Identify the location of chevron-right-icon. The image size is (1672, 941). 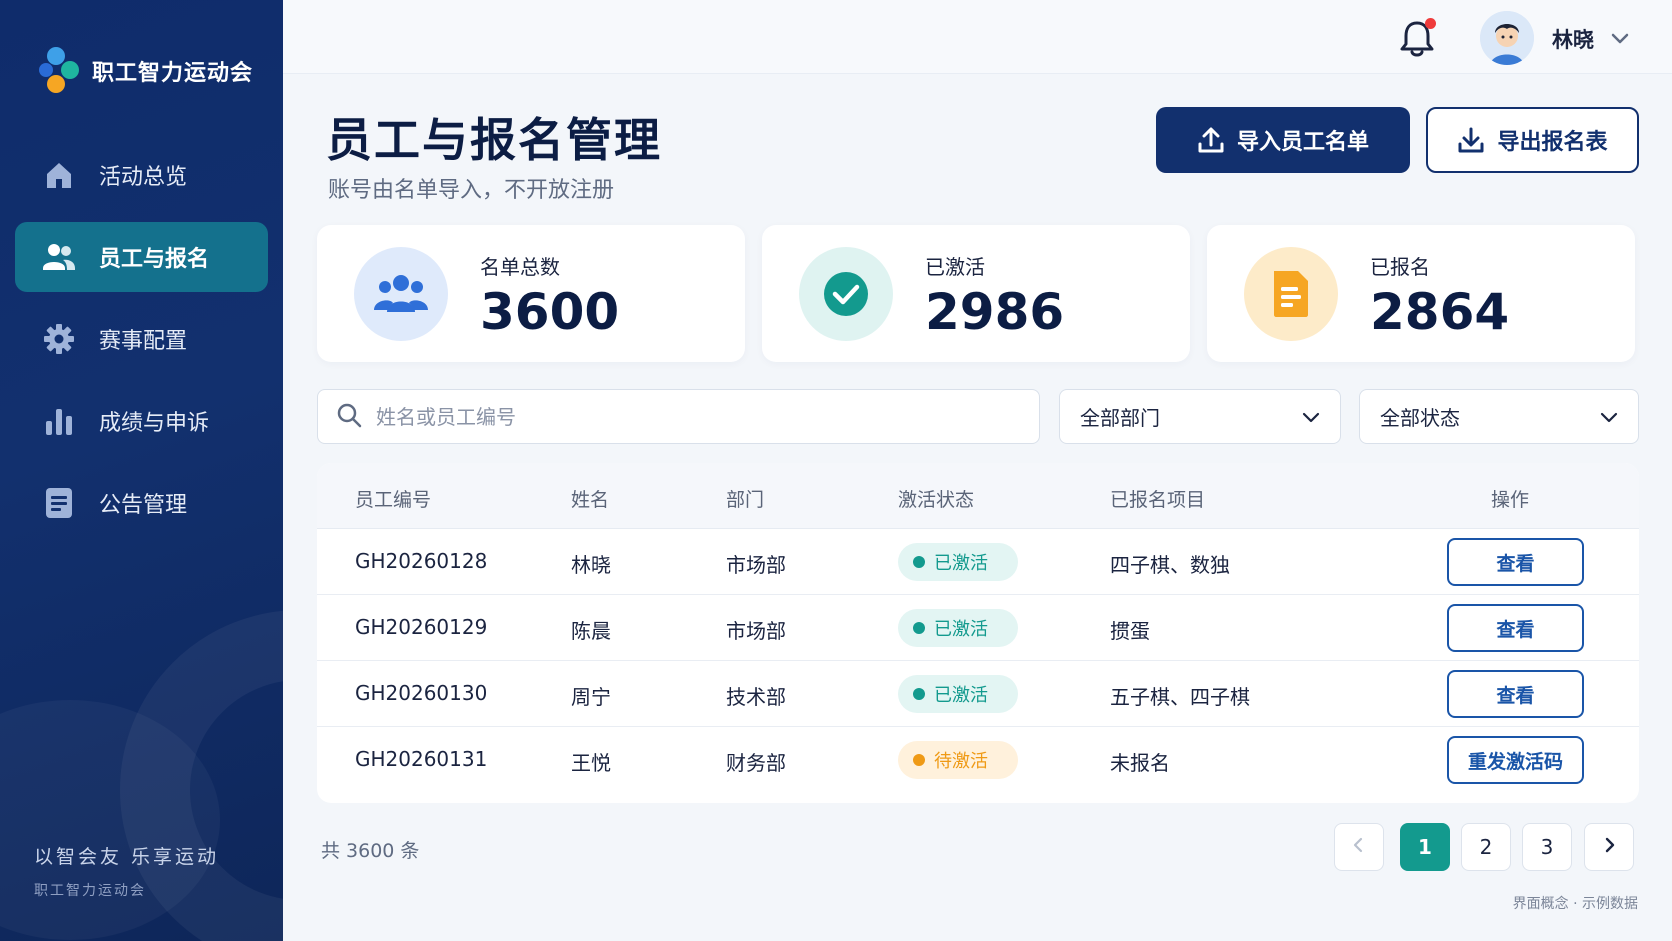
(1609, 847).